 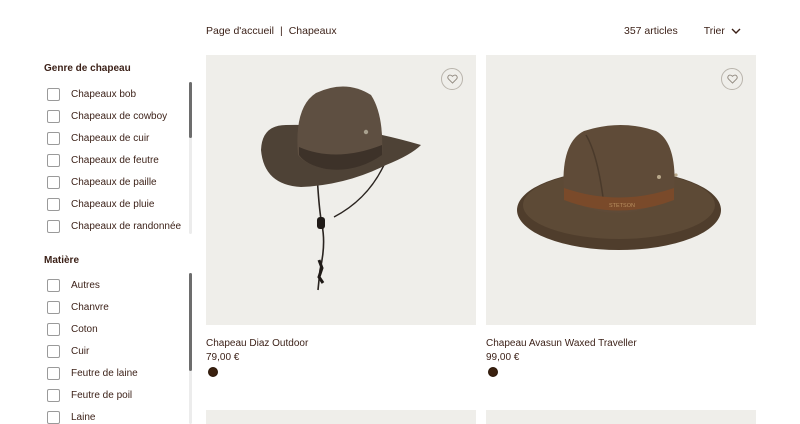 What do you see at coordinates (119, 329) in the screenshot?
I see `filter-option: Coton` at bounding box center [119, 329].